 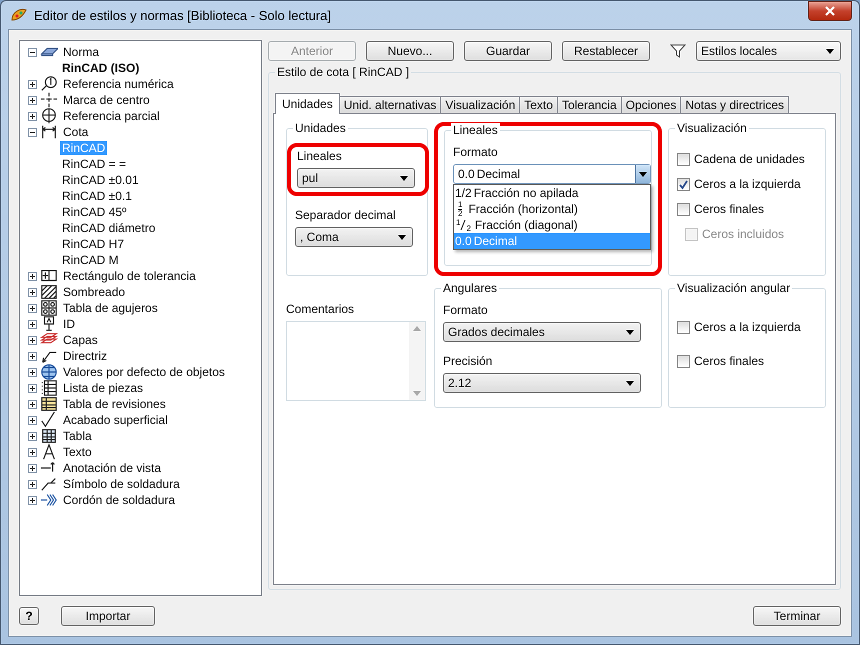 I want to click on field-label: Precisión, so click(x=468, y=361).